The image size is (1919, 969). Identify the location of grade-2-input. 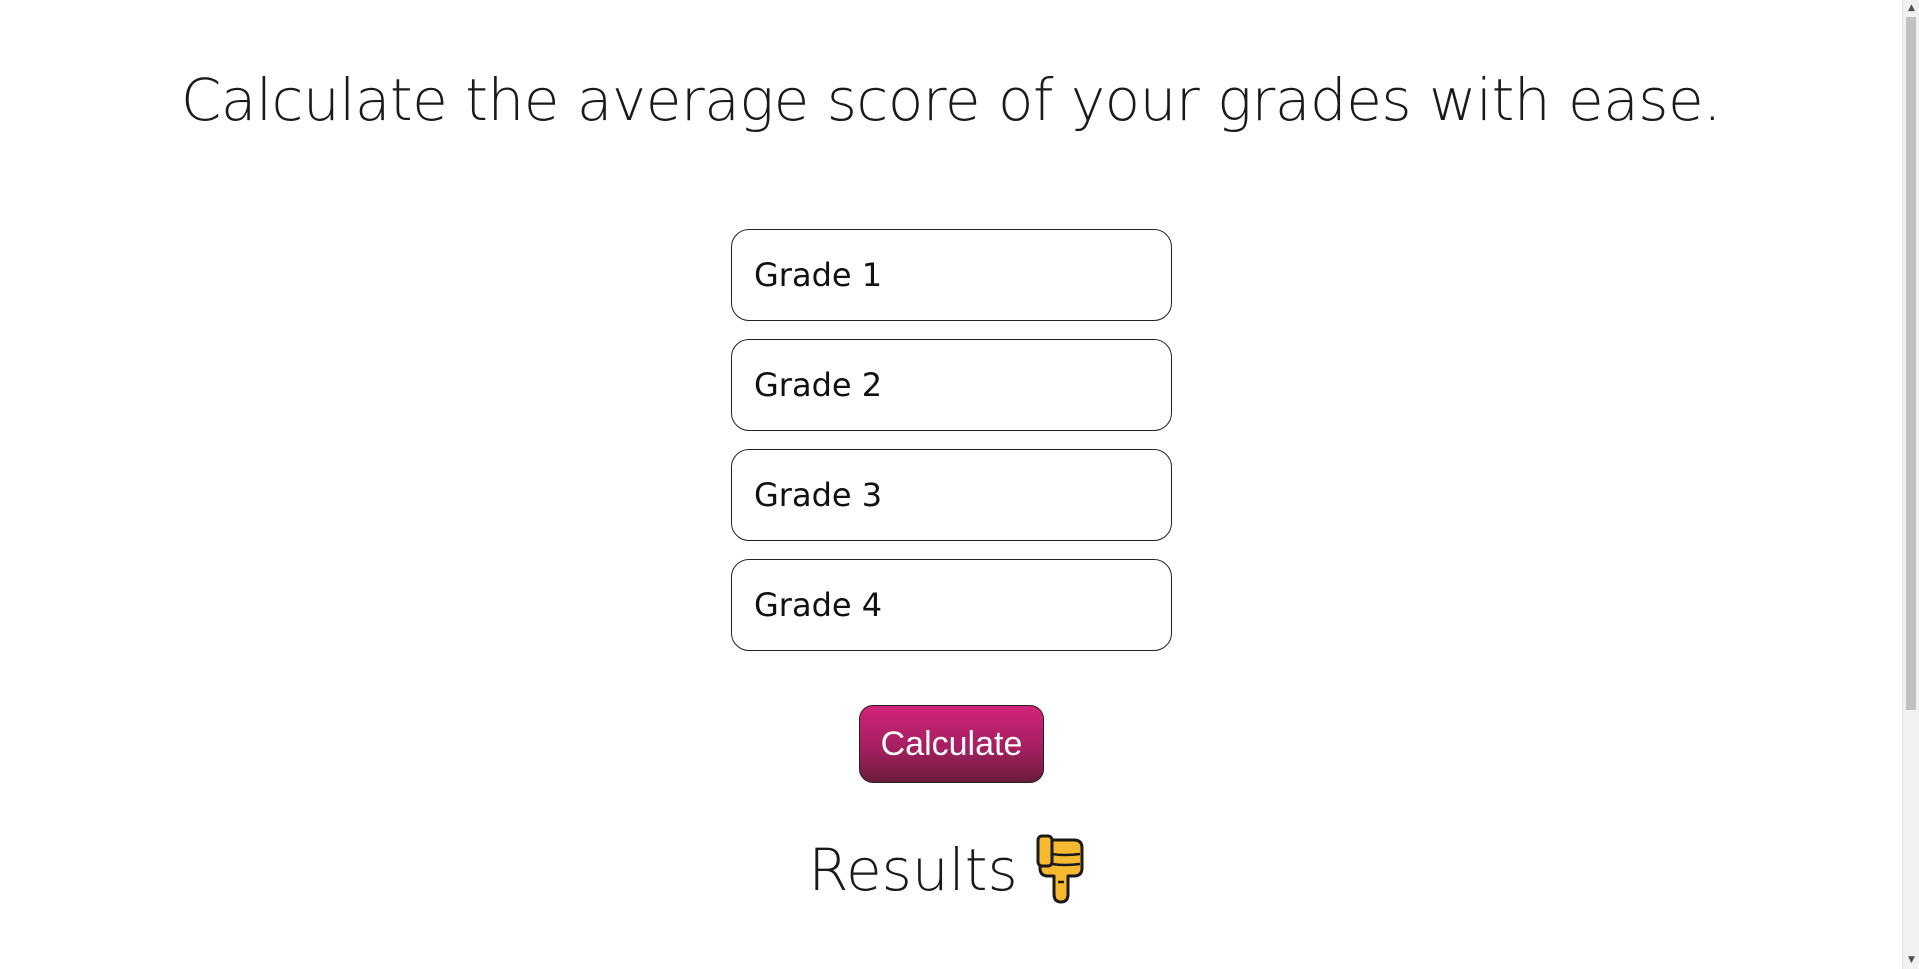
(951, 385).